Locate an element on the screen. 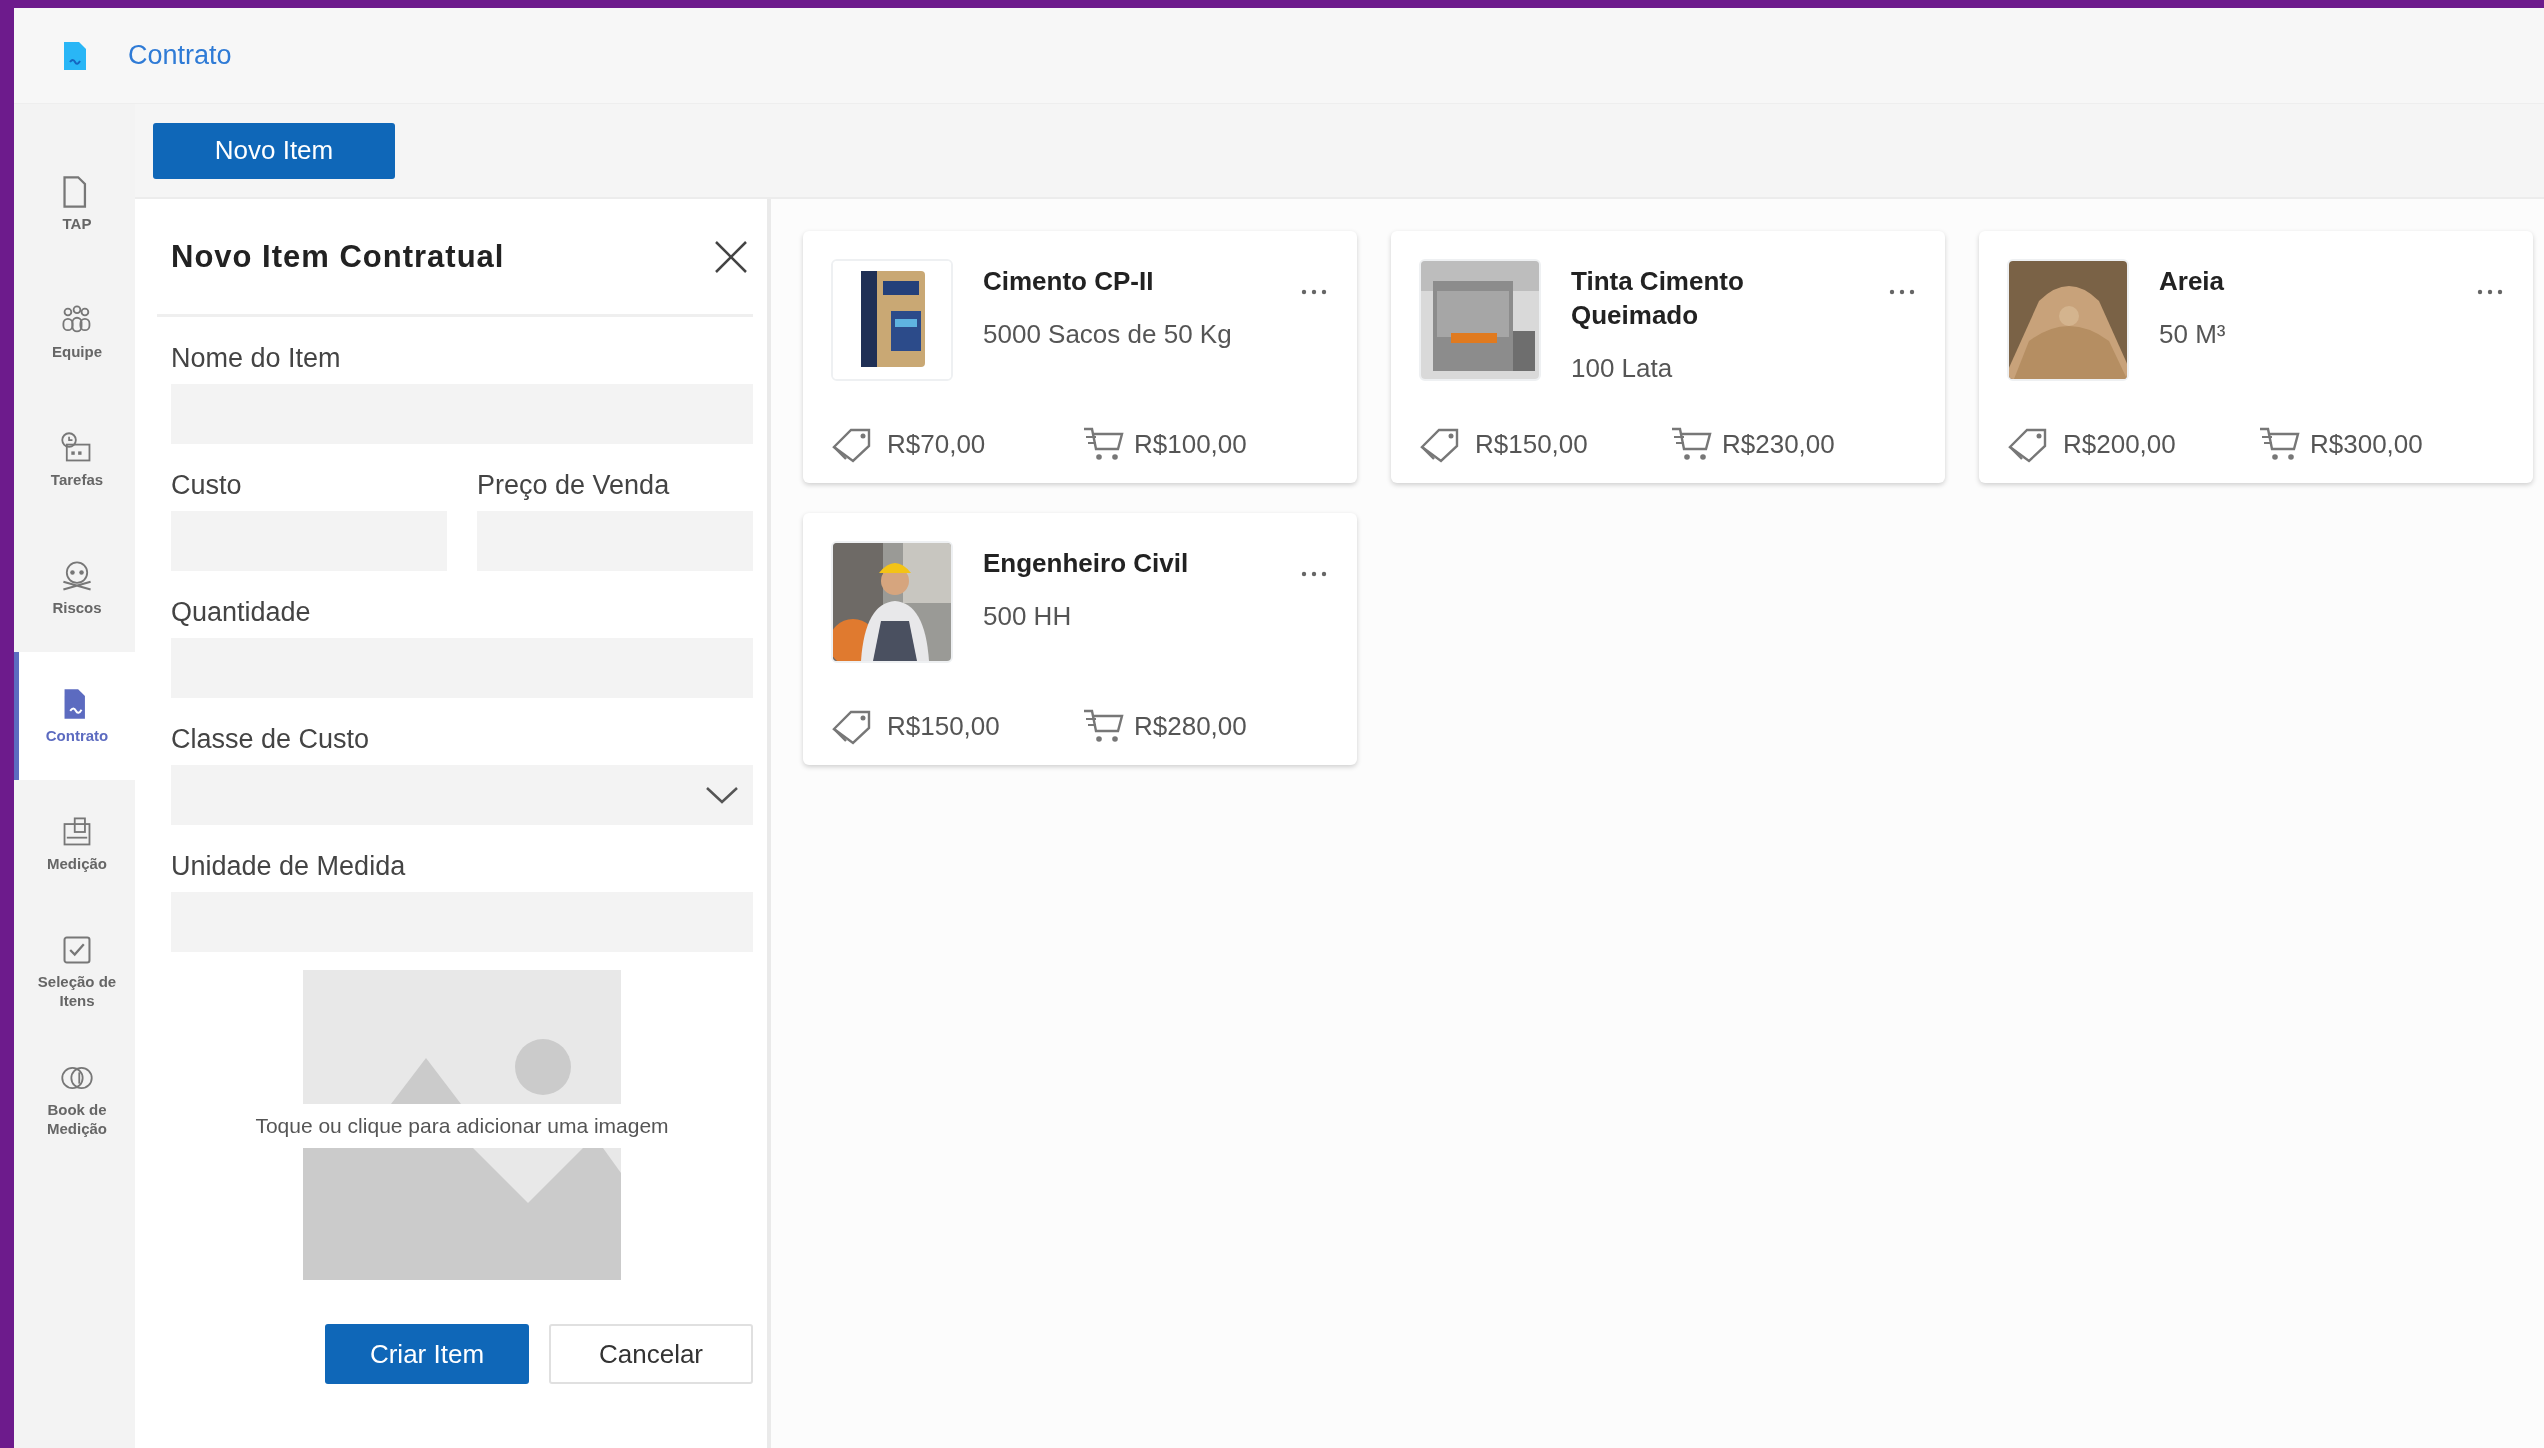 This screenshot has width=2544, height=1448. page-title: Contrato is located at coordinates (180, 55).